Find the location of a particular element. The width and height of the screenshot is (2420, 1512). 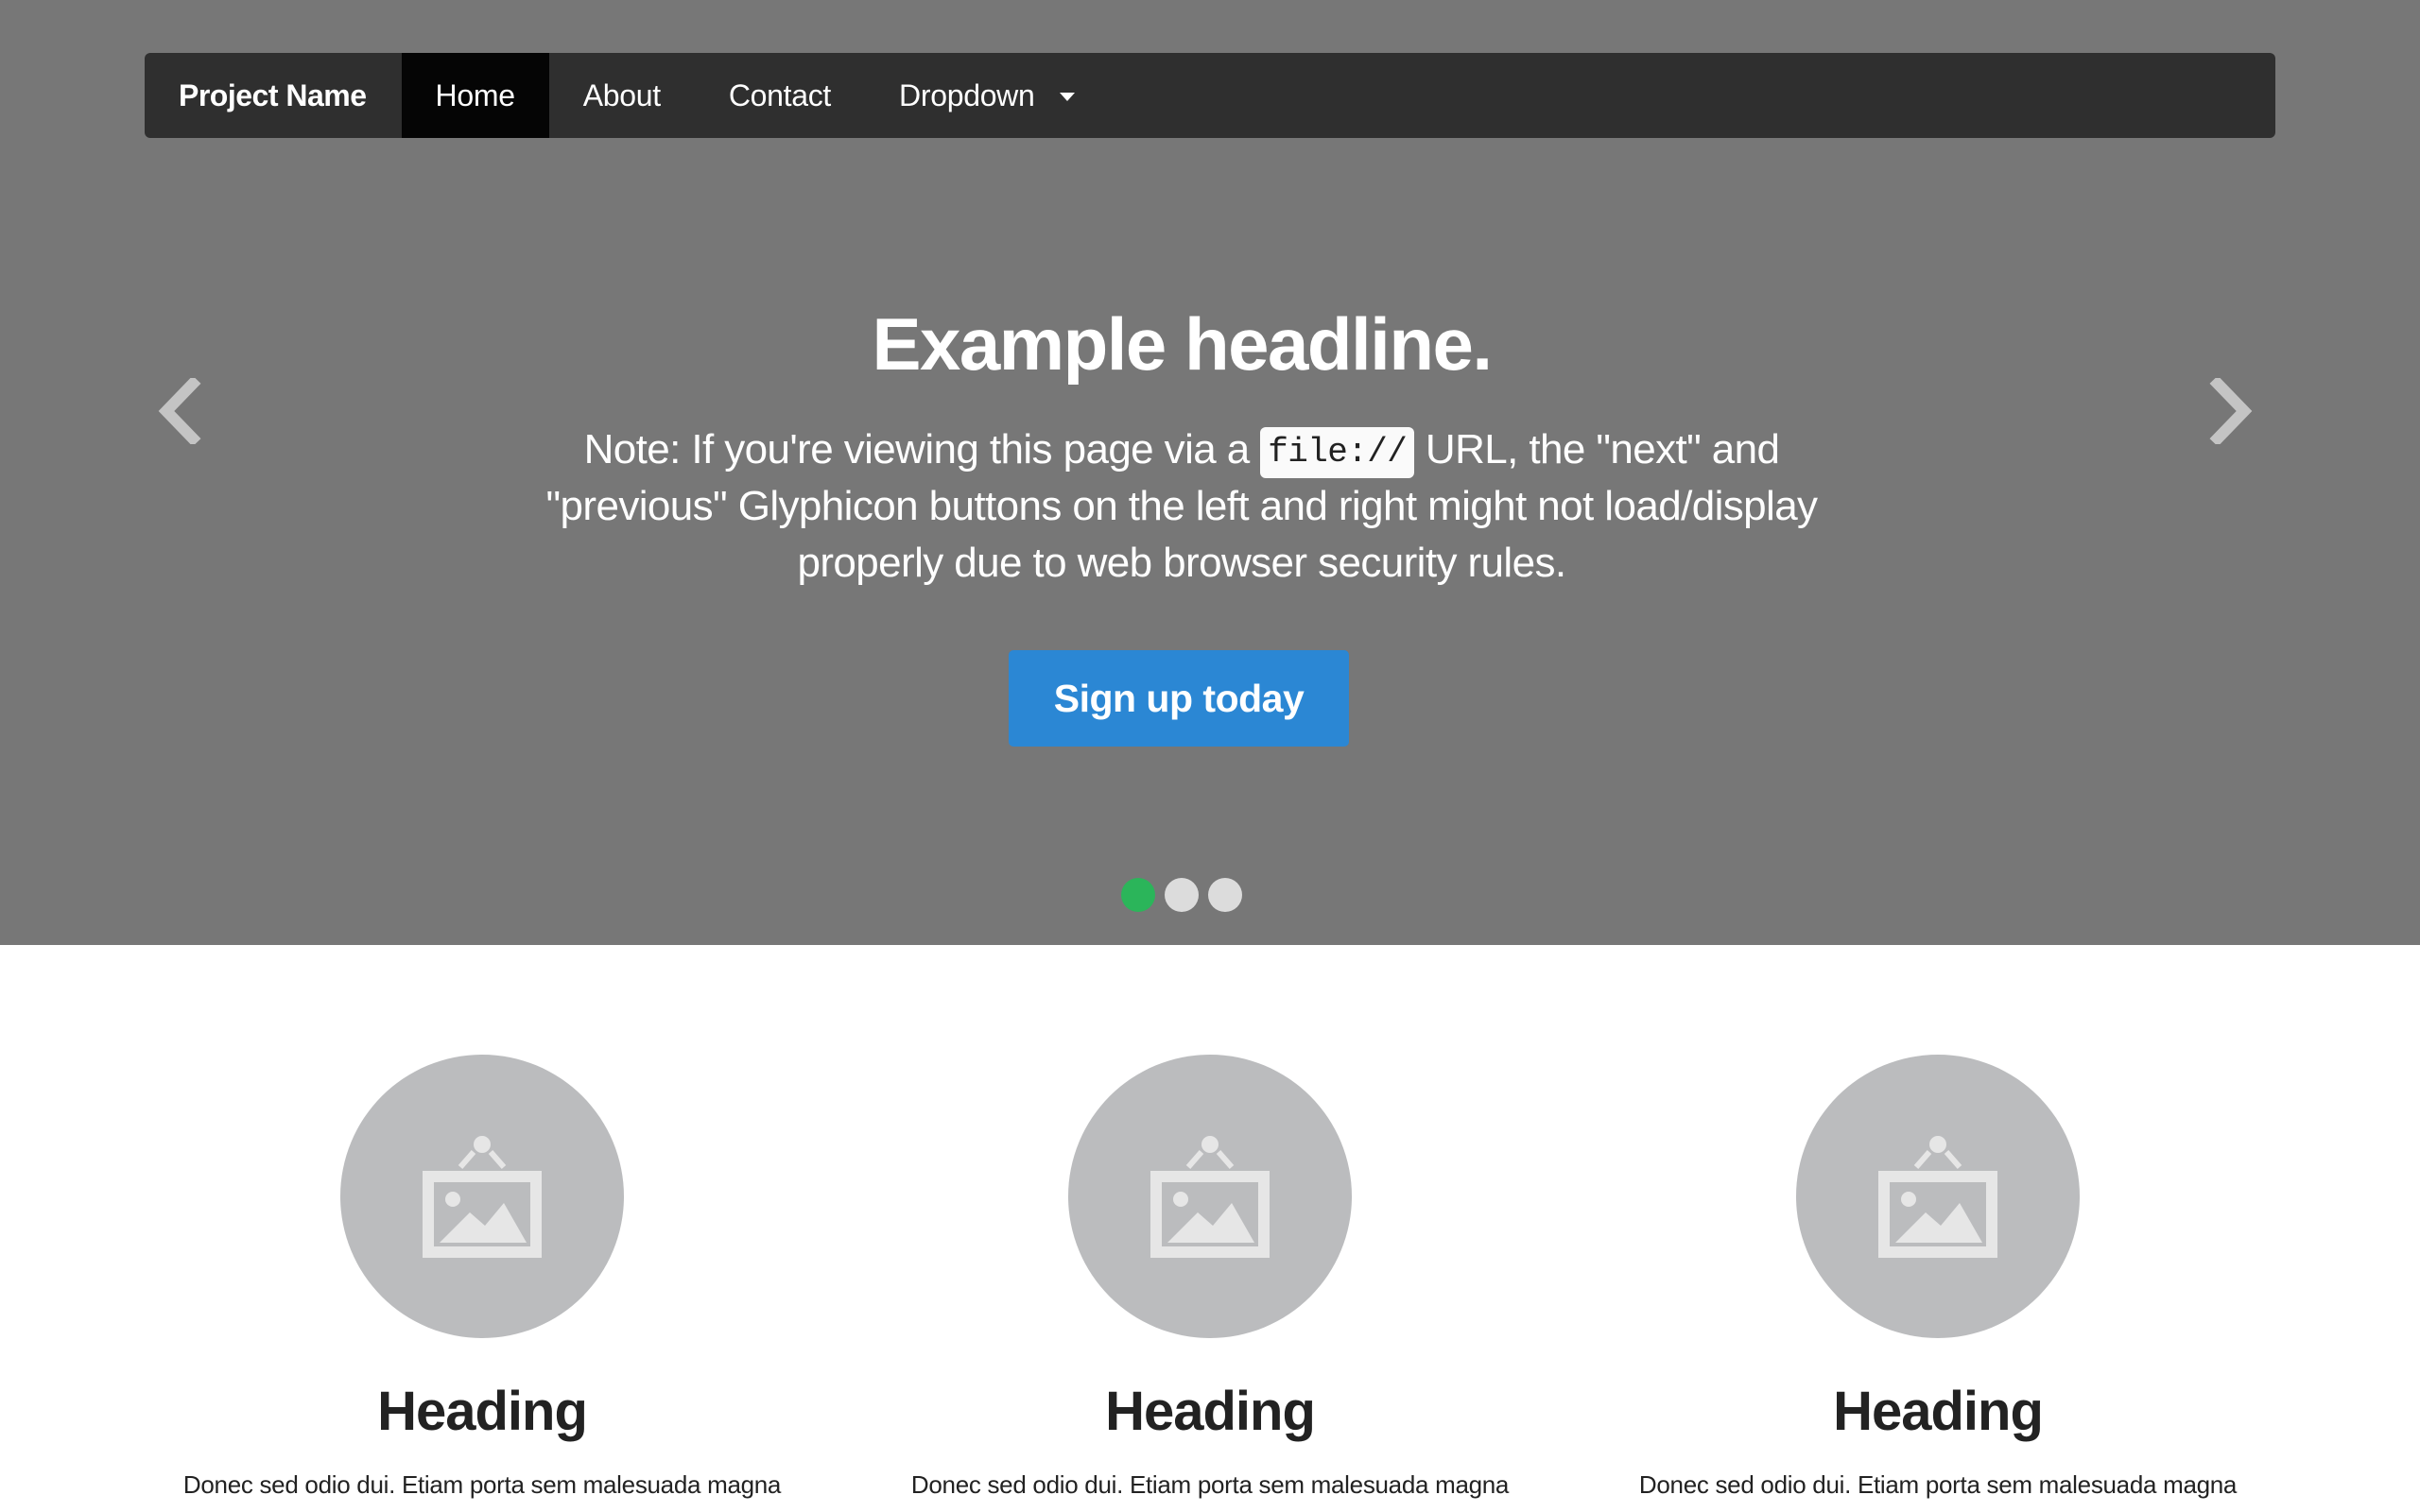

nav-item-dropdown: Dropdown is located at coordinates (986, 95).